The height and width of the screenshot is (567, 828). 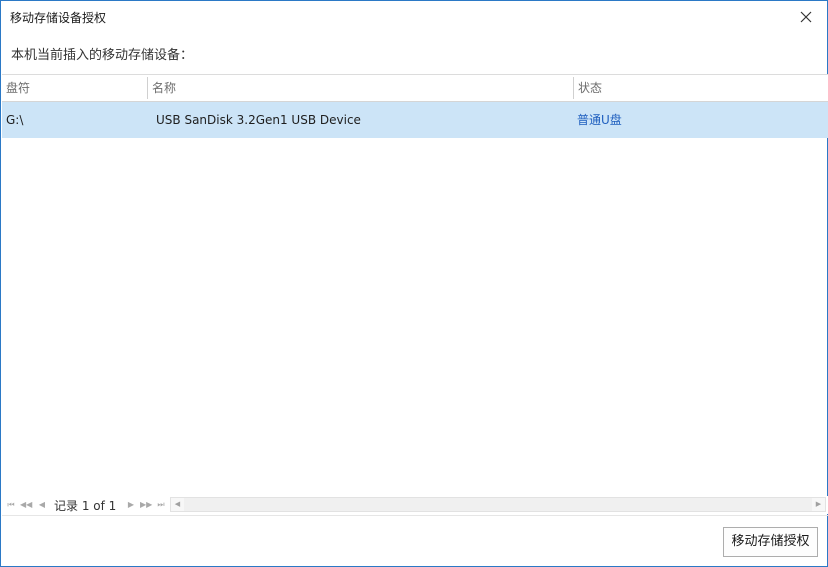 I want to click on window-title: 移动存储设备授权, so click(x=58, y=18).